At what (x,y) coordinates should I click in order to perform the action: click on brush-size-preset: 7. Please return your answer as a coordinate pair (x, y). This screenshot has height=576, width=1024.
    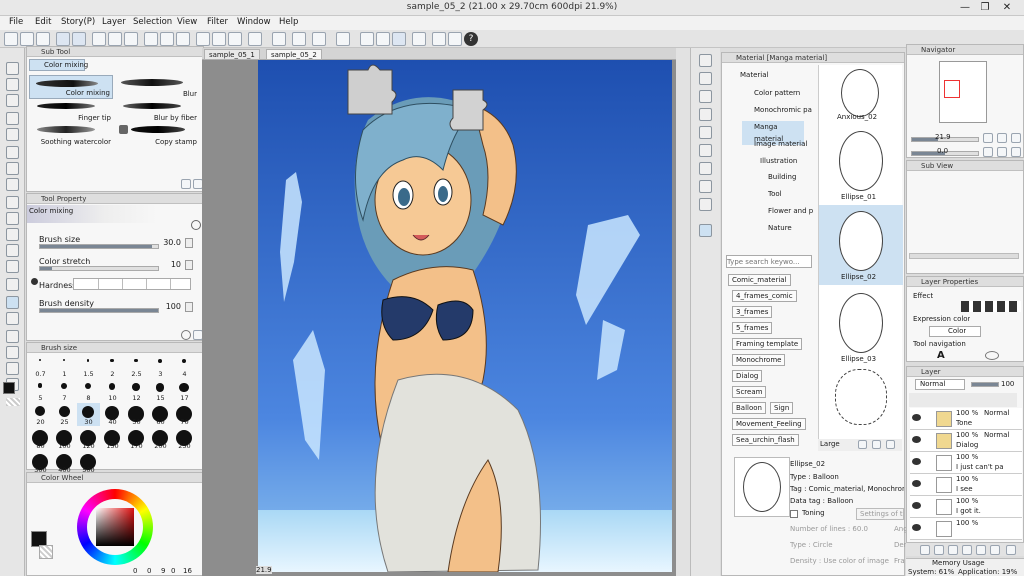
    Looking at the image, I should click on (64, 390).